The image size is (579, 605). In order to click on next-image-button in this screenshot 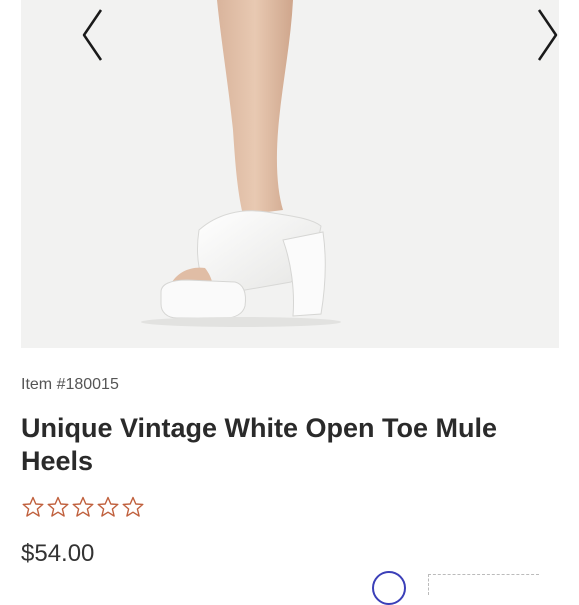, I will do `click(543, 35)`.